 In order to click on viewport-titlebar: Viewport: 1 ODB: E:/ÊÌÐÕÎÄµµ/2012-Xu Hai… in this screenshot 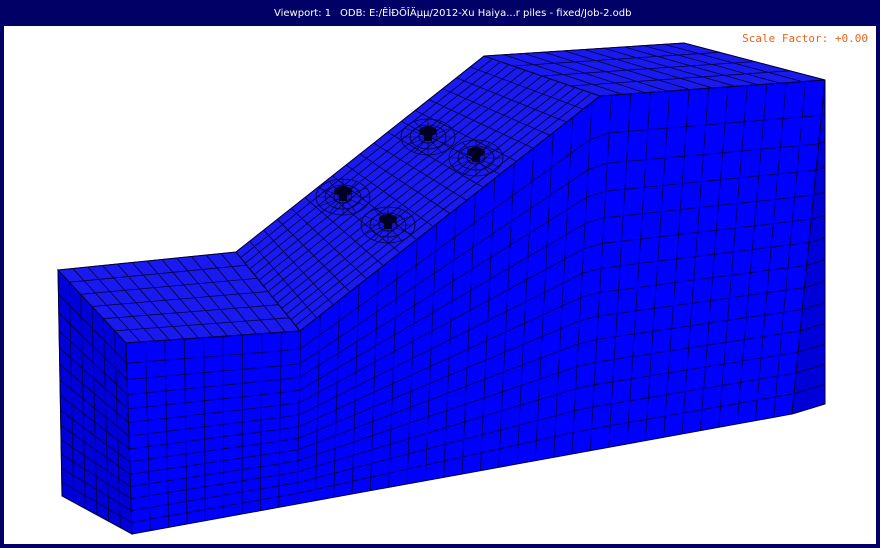, I will do `click(440, 13)`.